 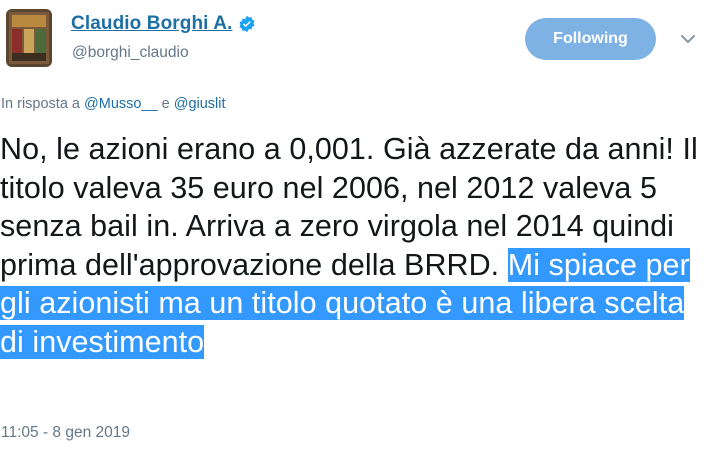 I want to click on author-display-name: Claudio Borghi A., so click(x=151, y=24).